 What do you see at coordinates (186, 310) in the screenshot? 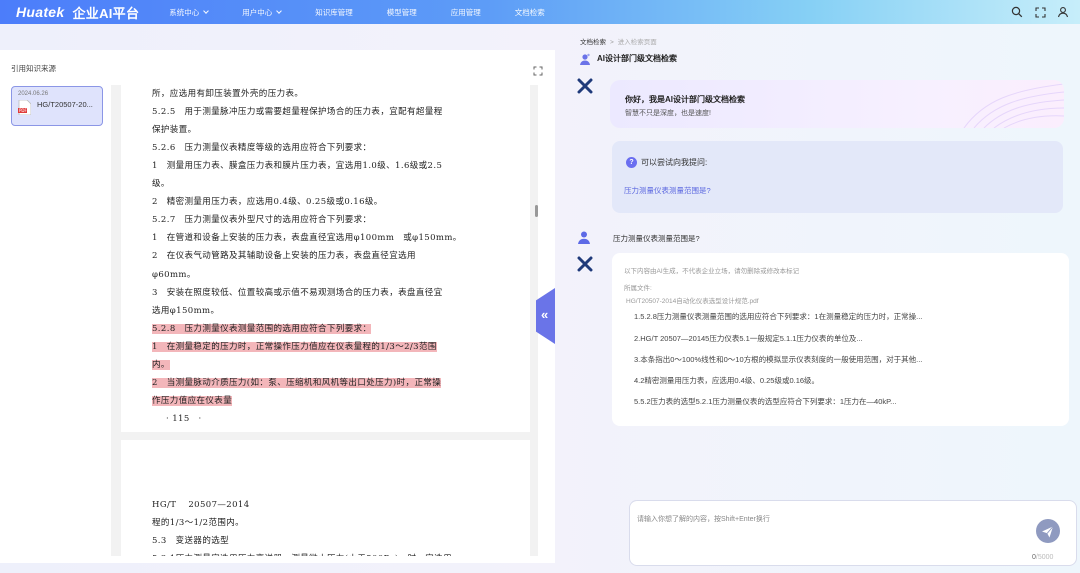
I see `document-text-line: 选用φ150mm。` at bounding box center [186, 310].